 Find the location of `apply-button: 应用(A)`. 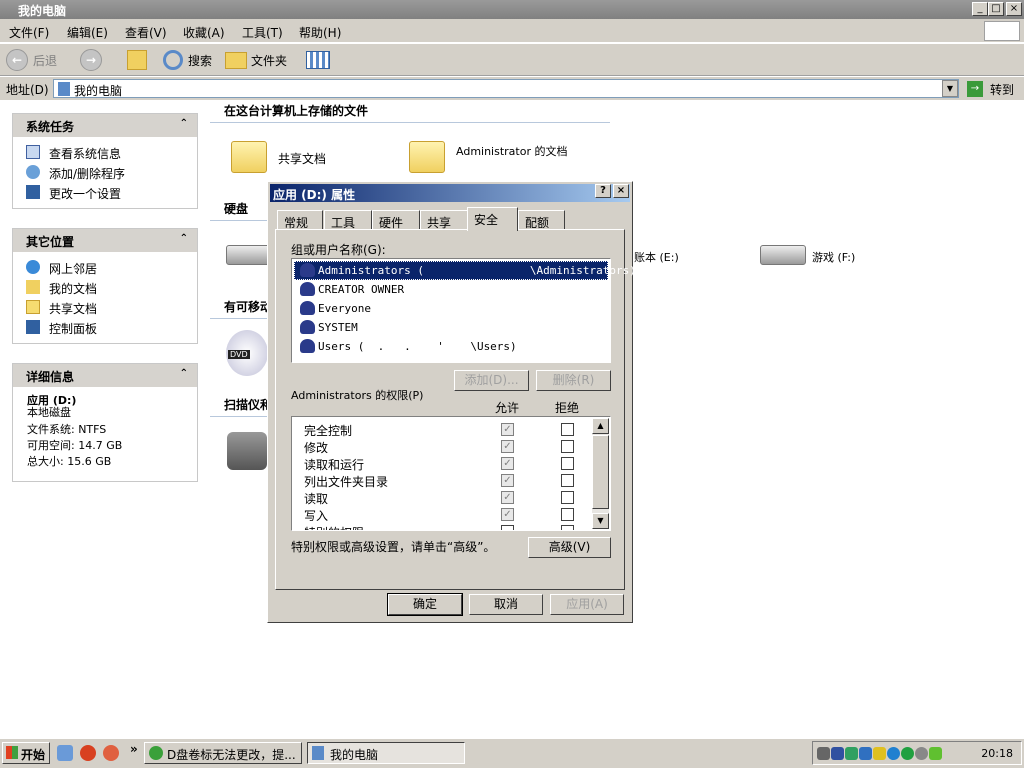

apply-button: 应用(A) is located at coordinates (587, 604).